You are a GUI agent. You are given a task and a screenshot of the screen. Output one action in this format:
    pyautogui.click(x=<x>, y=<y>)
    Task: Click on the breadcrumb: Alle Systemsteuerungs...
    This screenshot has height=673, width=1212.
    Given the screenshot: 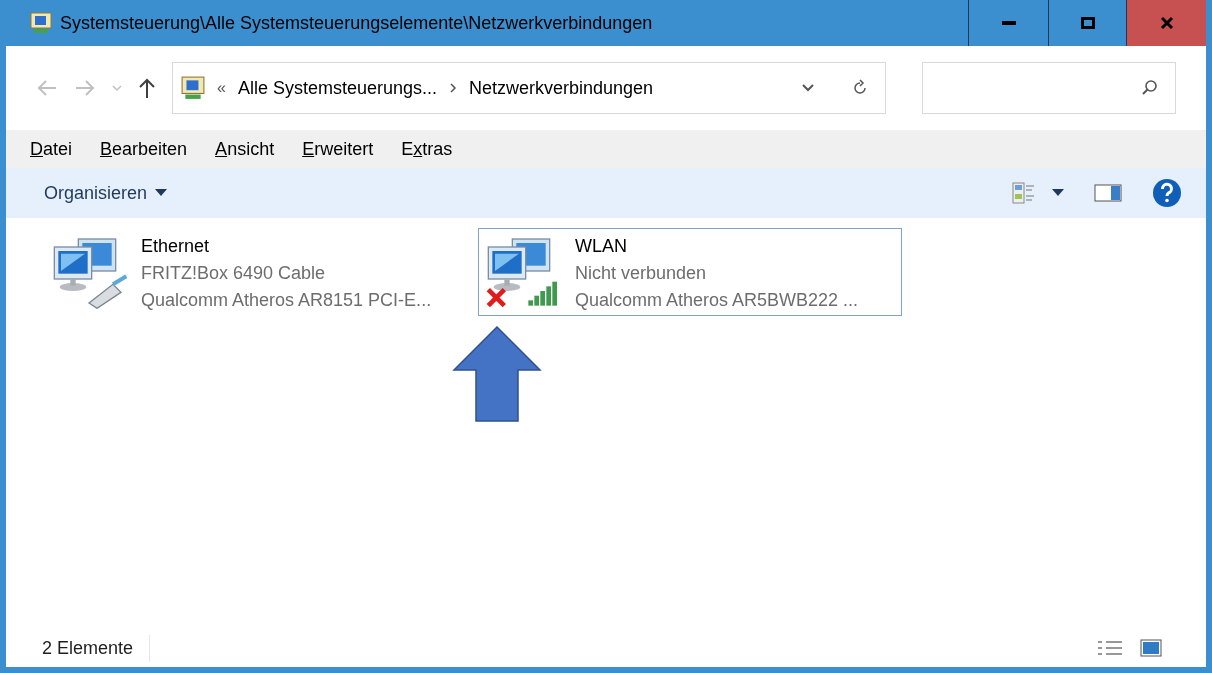 What is the action you would take?
    pyautogui.click(x=337, y=88)
    